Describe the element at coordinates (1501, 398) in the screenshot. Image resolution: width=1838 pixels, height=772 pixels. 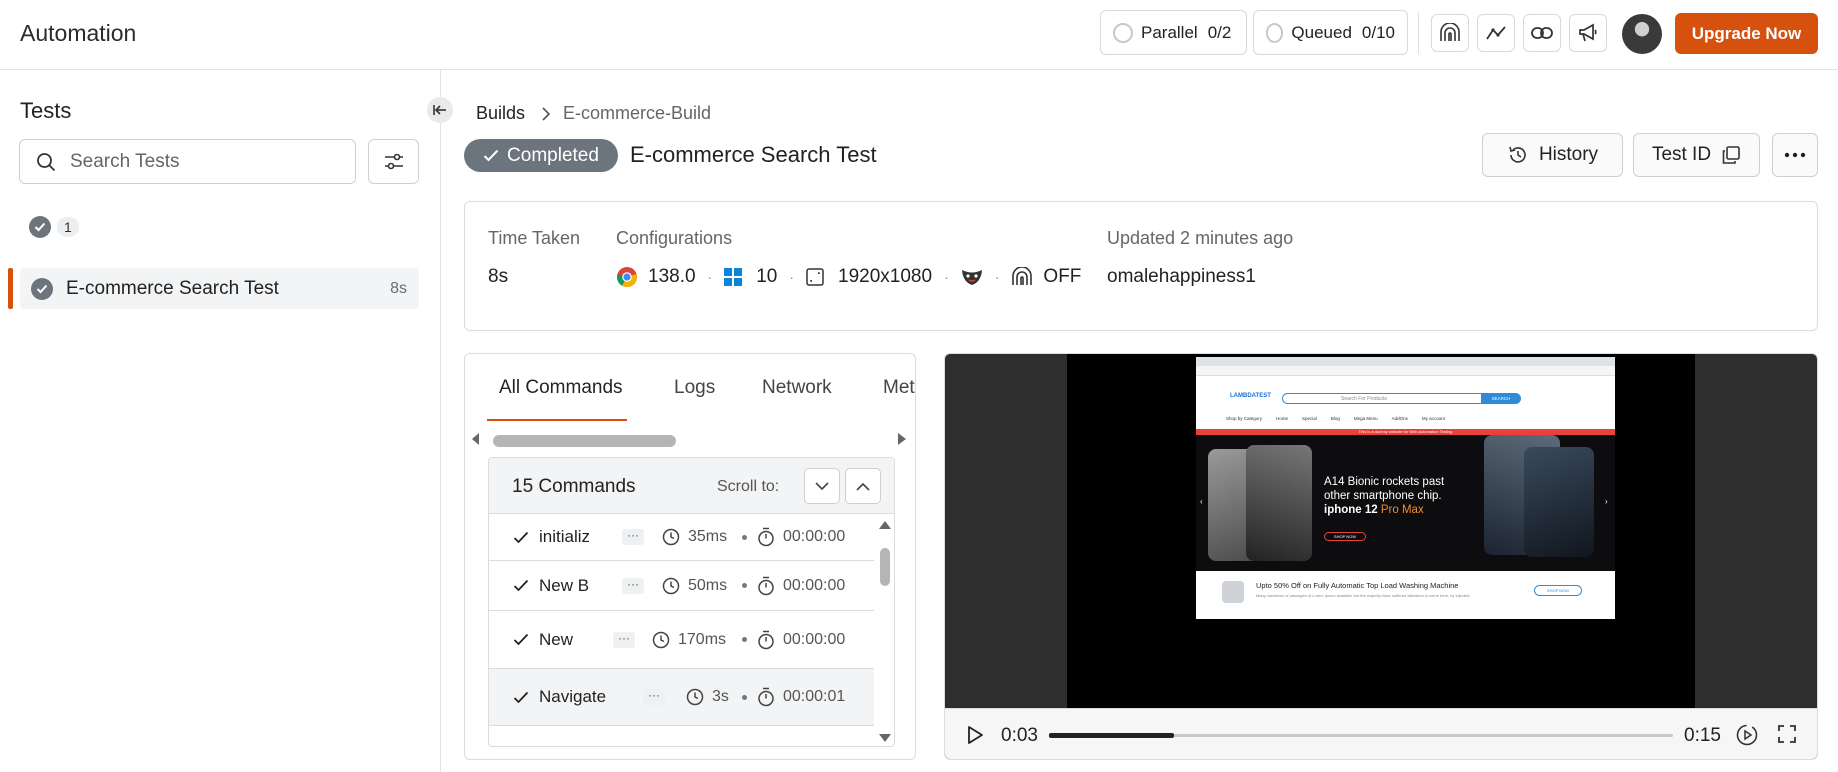
I see `mini-site-search-button: SEARCH` at that location.